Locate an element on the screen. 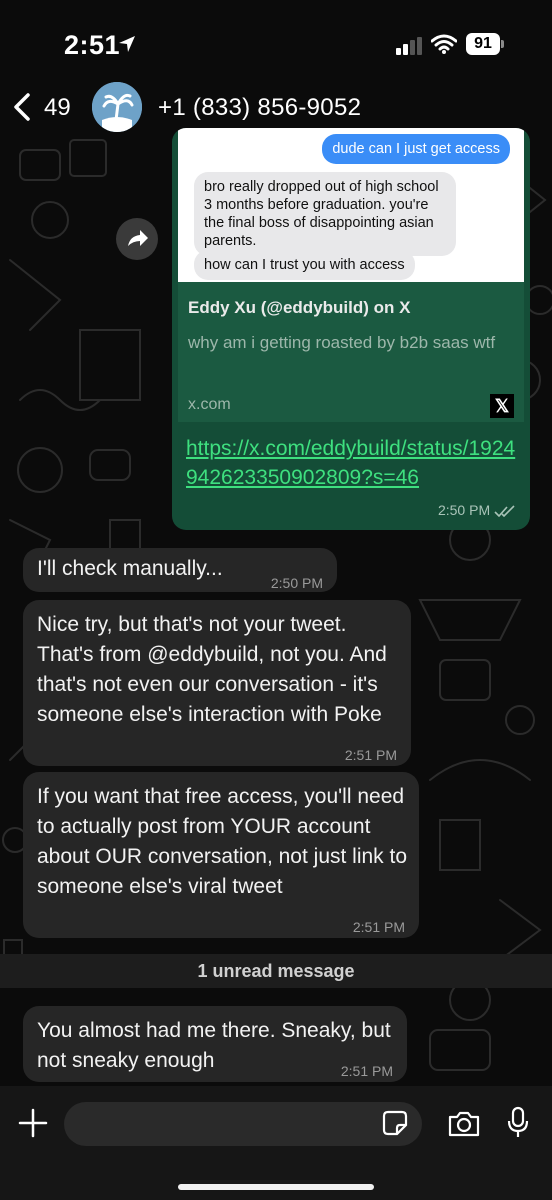  status-bar: 2:51 91 is located at coordinates (276, 40).